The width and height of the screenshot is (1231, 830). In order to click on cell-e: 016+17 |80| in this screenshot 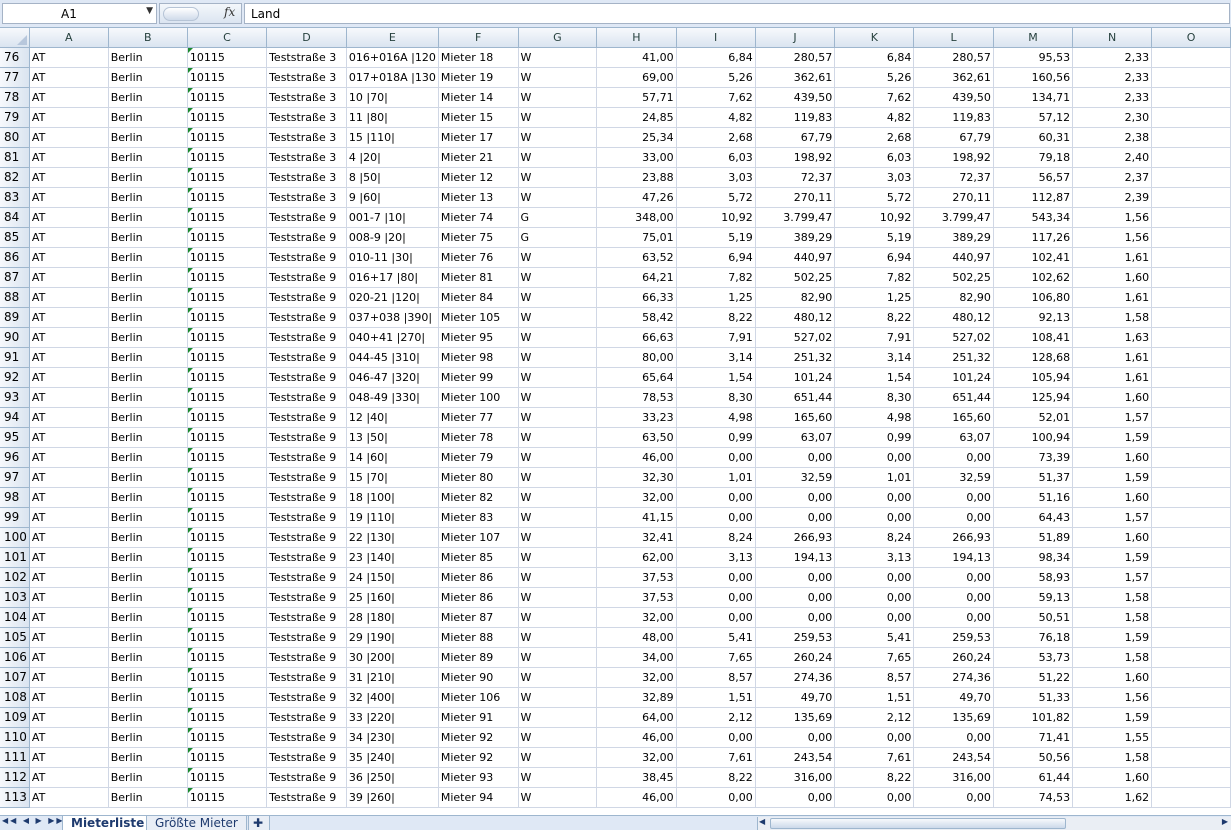, I will do `click(392, 277)`.